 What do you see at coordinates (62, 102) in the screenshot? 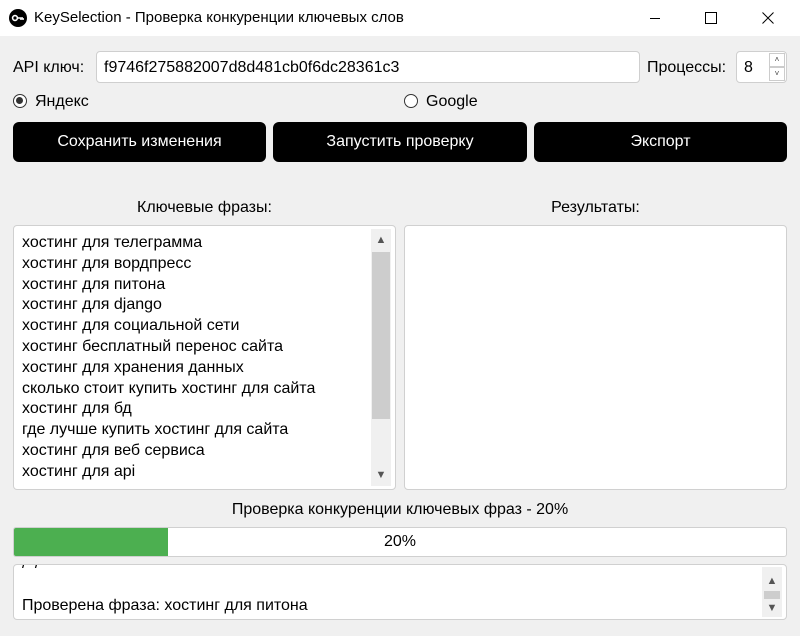
I see `yandex-radio-label: Яндекс` at bounding box center [62, 102].